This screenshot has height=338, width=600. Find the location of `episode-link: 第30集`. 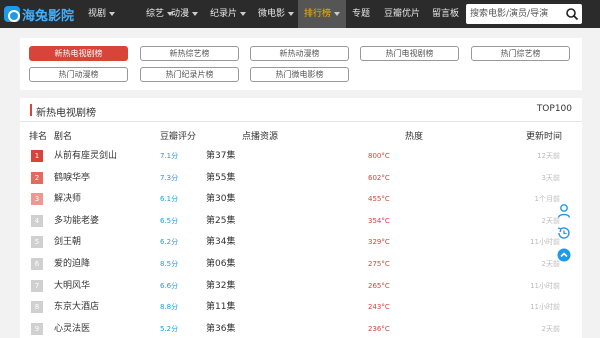

episode-link: 第30集 is located at coordinates (220, 199).